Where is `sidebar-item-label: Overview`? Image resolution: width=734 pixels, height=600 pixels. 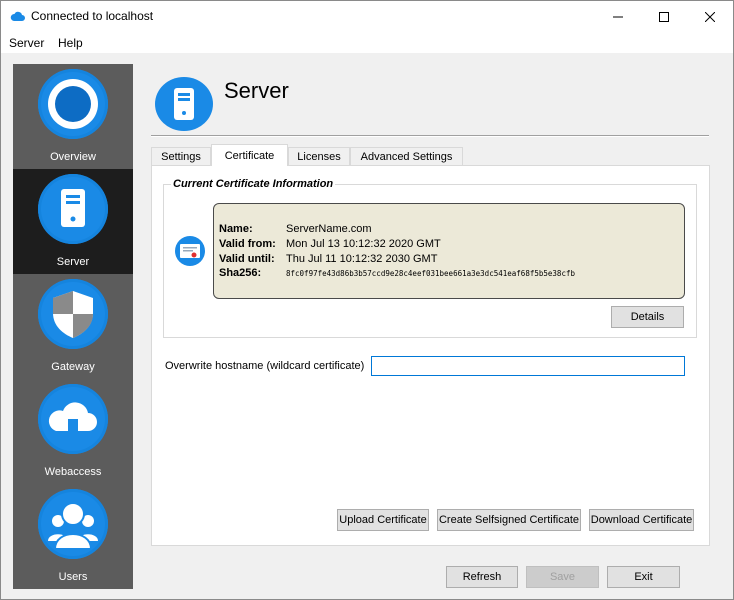 sidebar-item-label: Overview is located at coordinates (73, 157).